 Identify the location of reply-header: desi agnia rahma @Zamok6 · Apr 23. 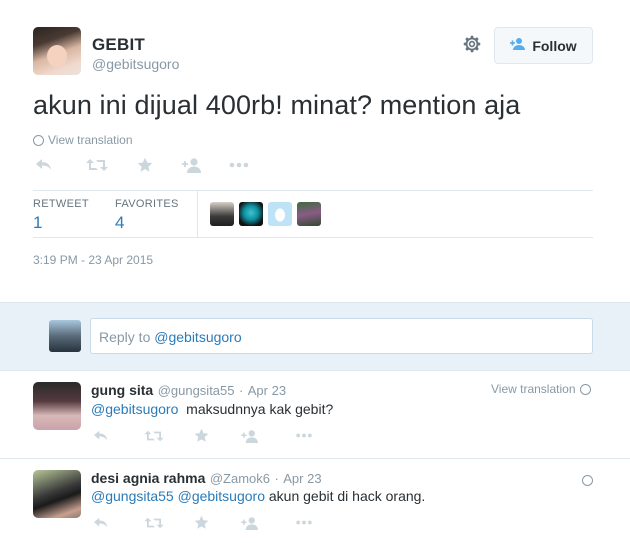
(206, 479).